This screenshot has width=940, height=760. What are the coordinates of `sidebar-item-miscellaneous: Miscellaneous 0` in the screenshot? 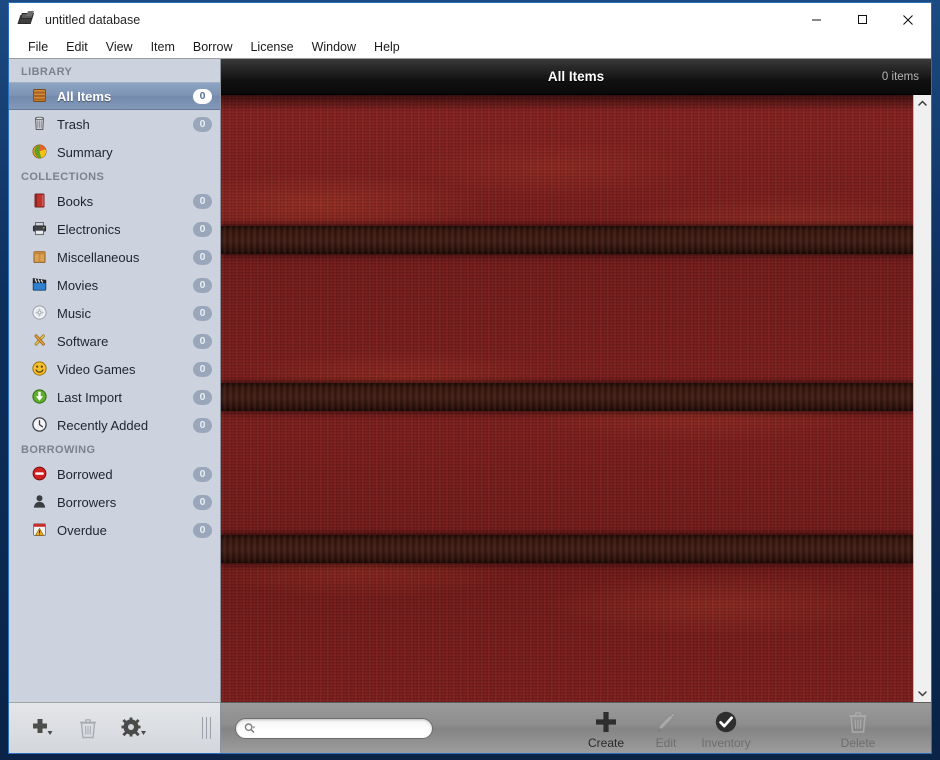 It's located at (114, 257).